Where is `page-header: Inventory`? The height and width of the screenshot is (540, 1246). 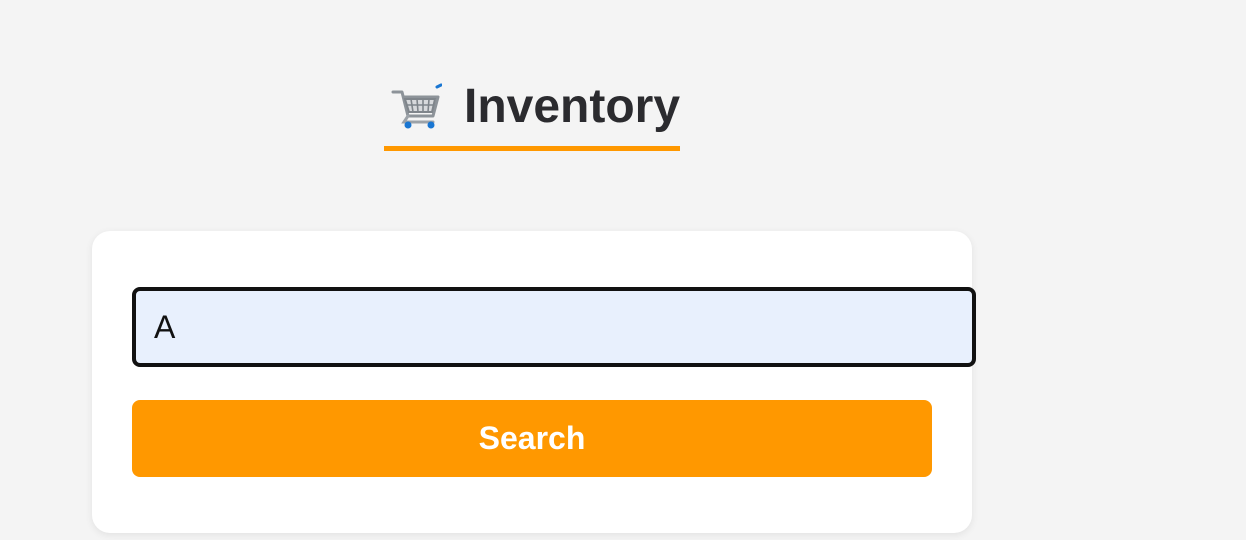 page-header: Inventory is located at coordinates (532, 112).